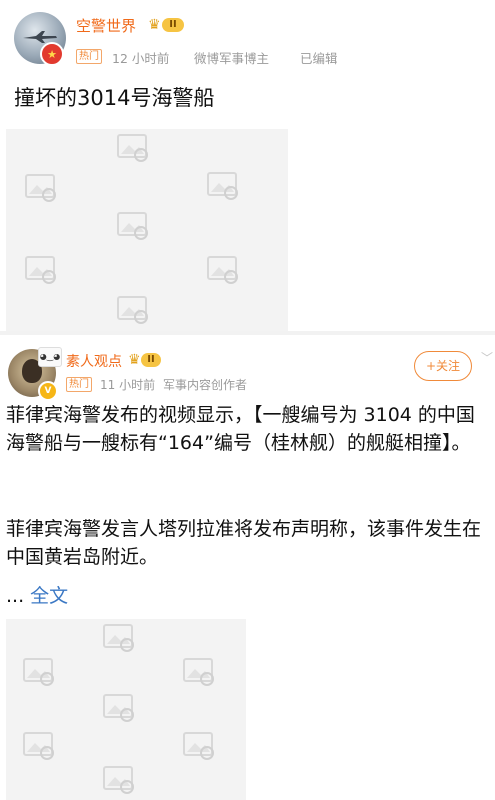  I want to click on author-source: 微博军事博主, so click(232, 58).